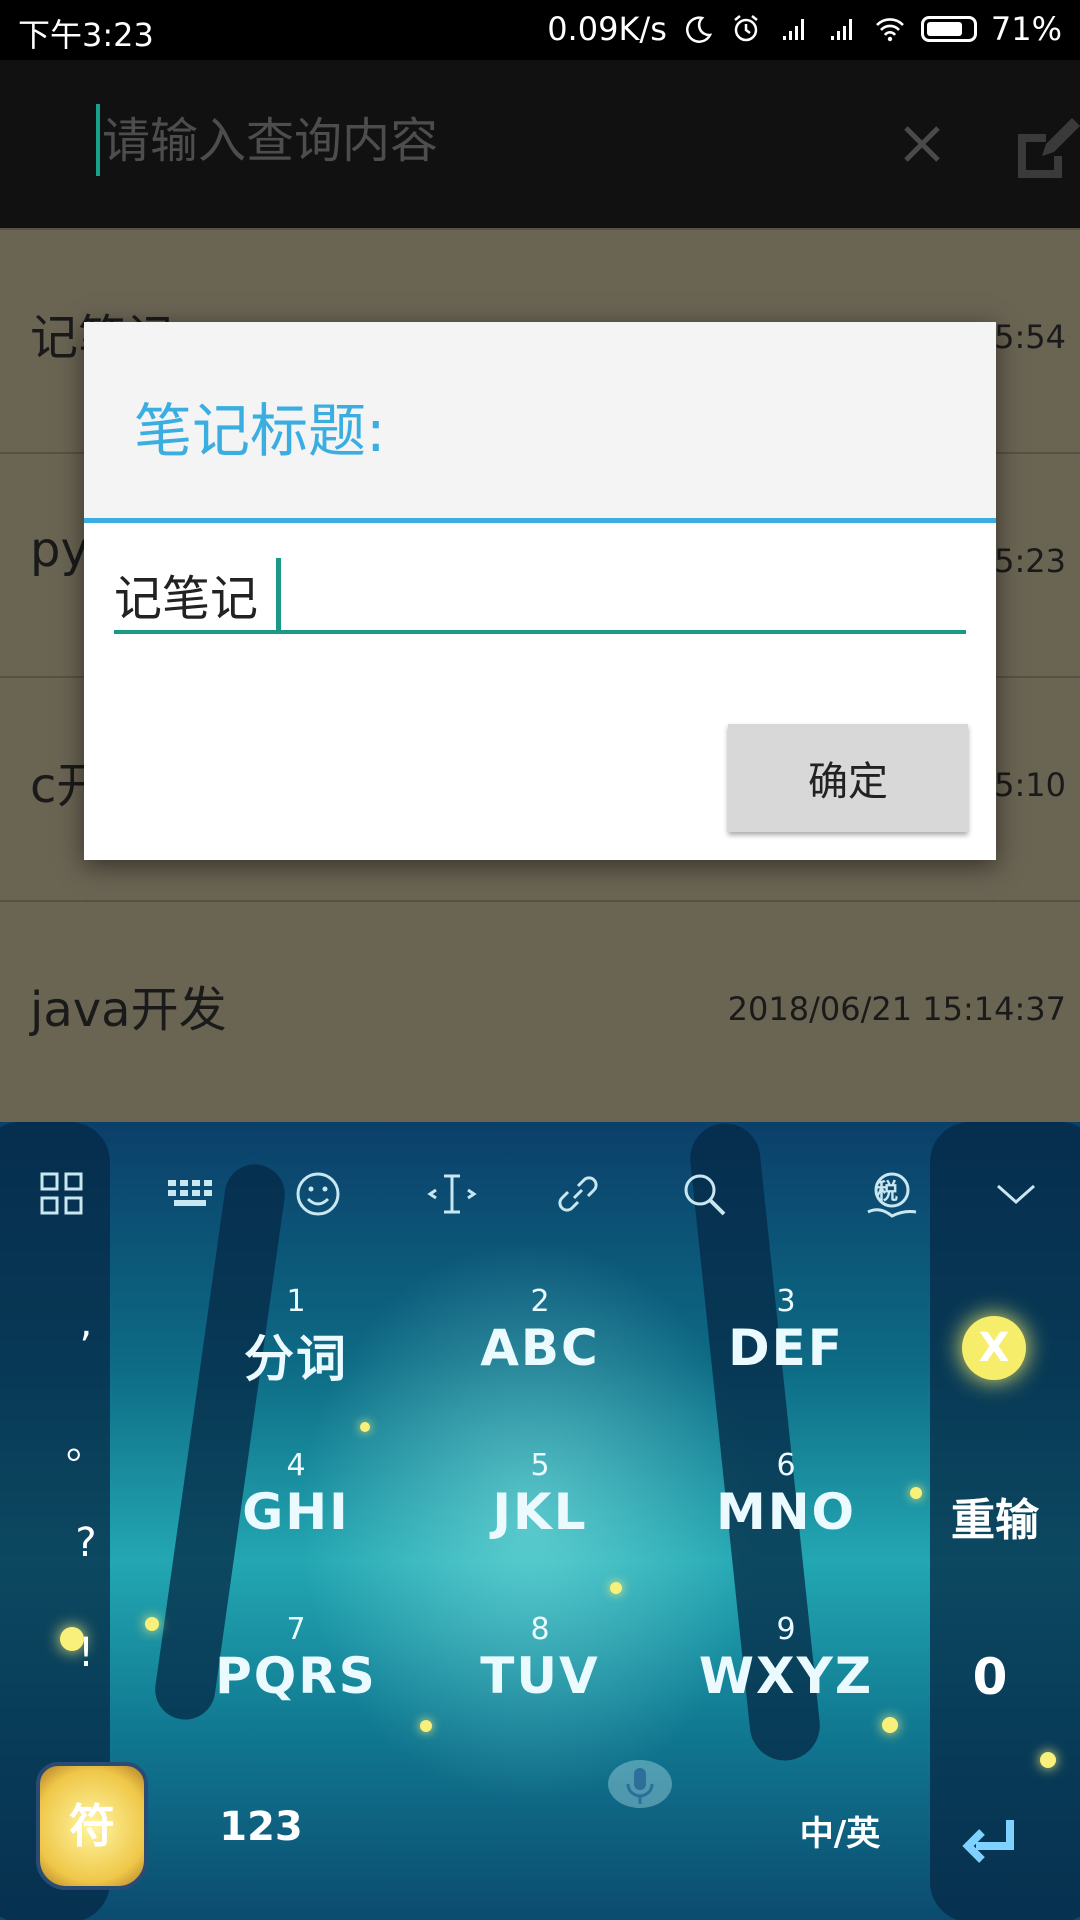  Describe the element at coordinates (786, 1348) in the screenshot. I see `key-label: DEF` at that location.